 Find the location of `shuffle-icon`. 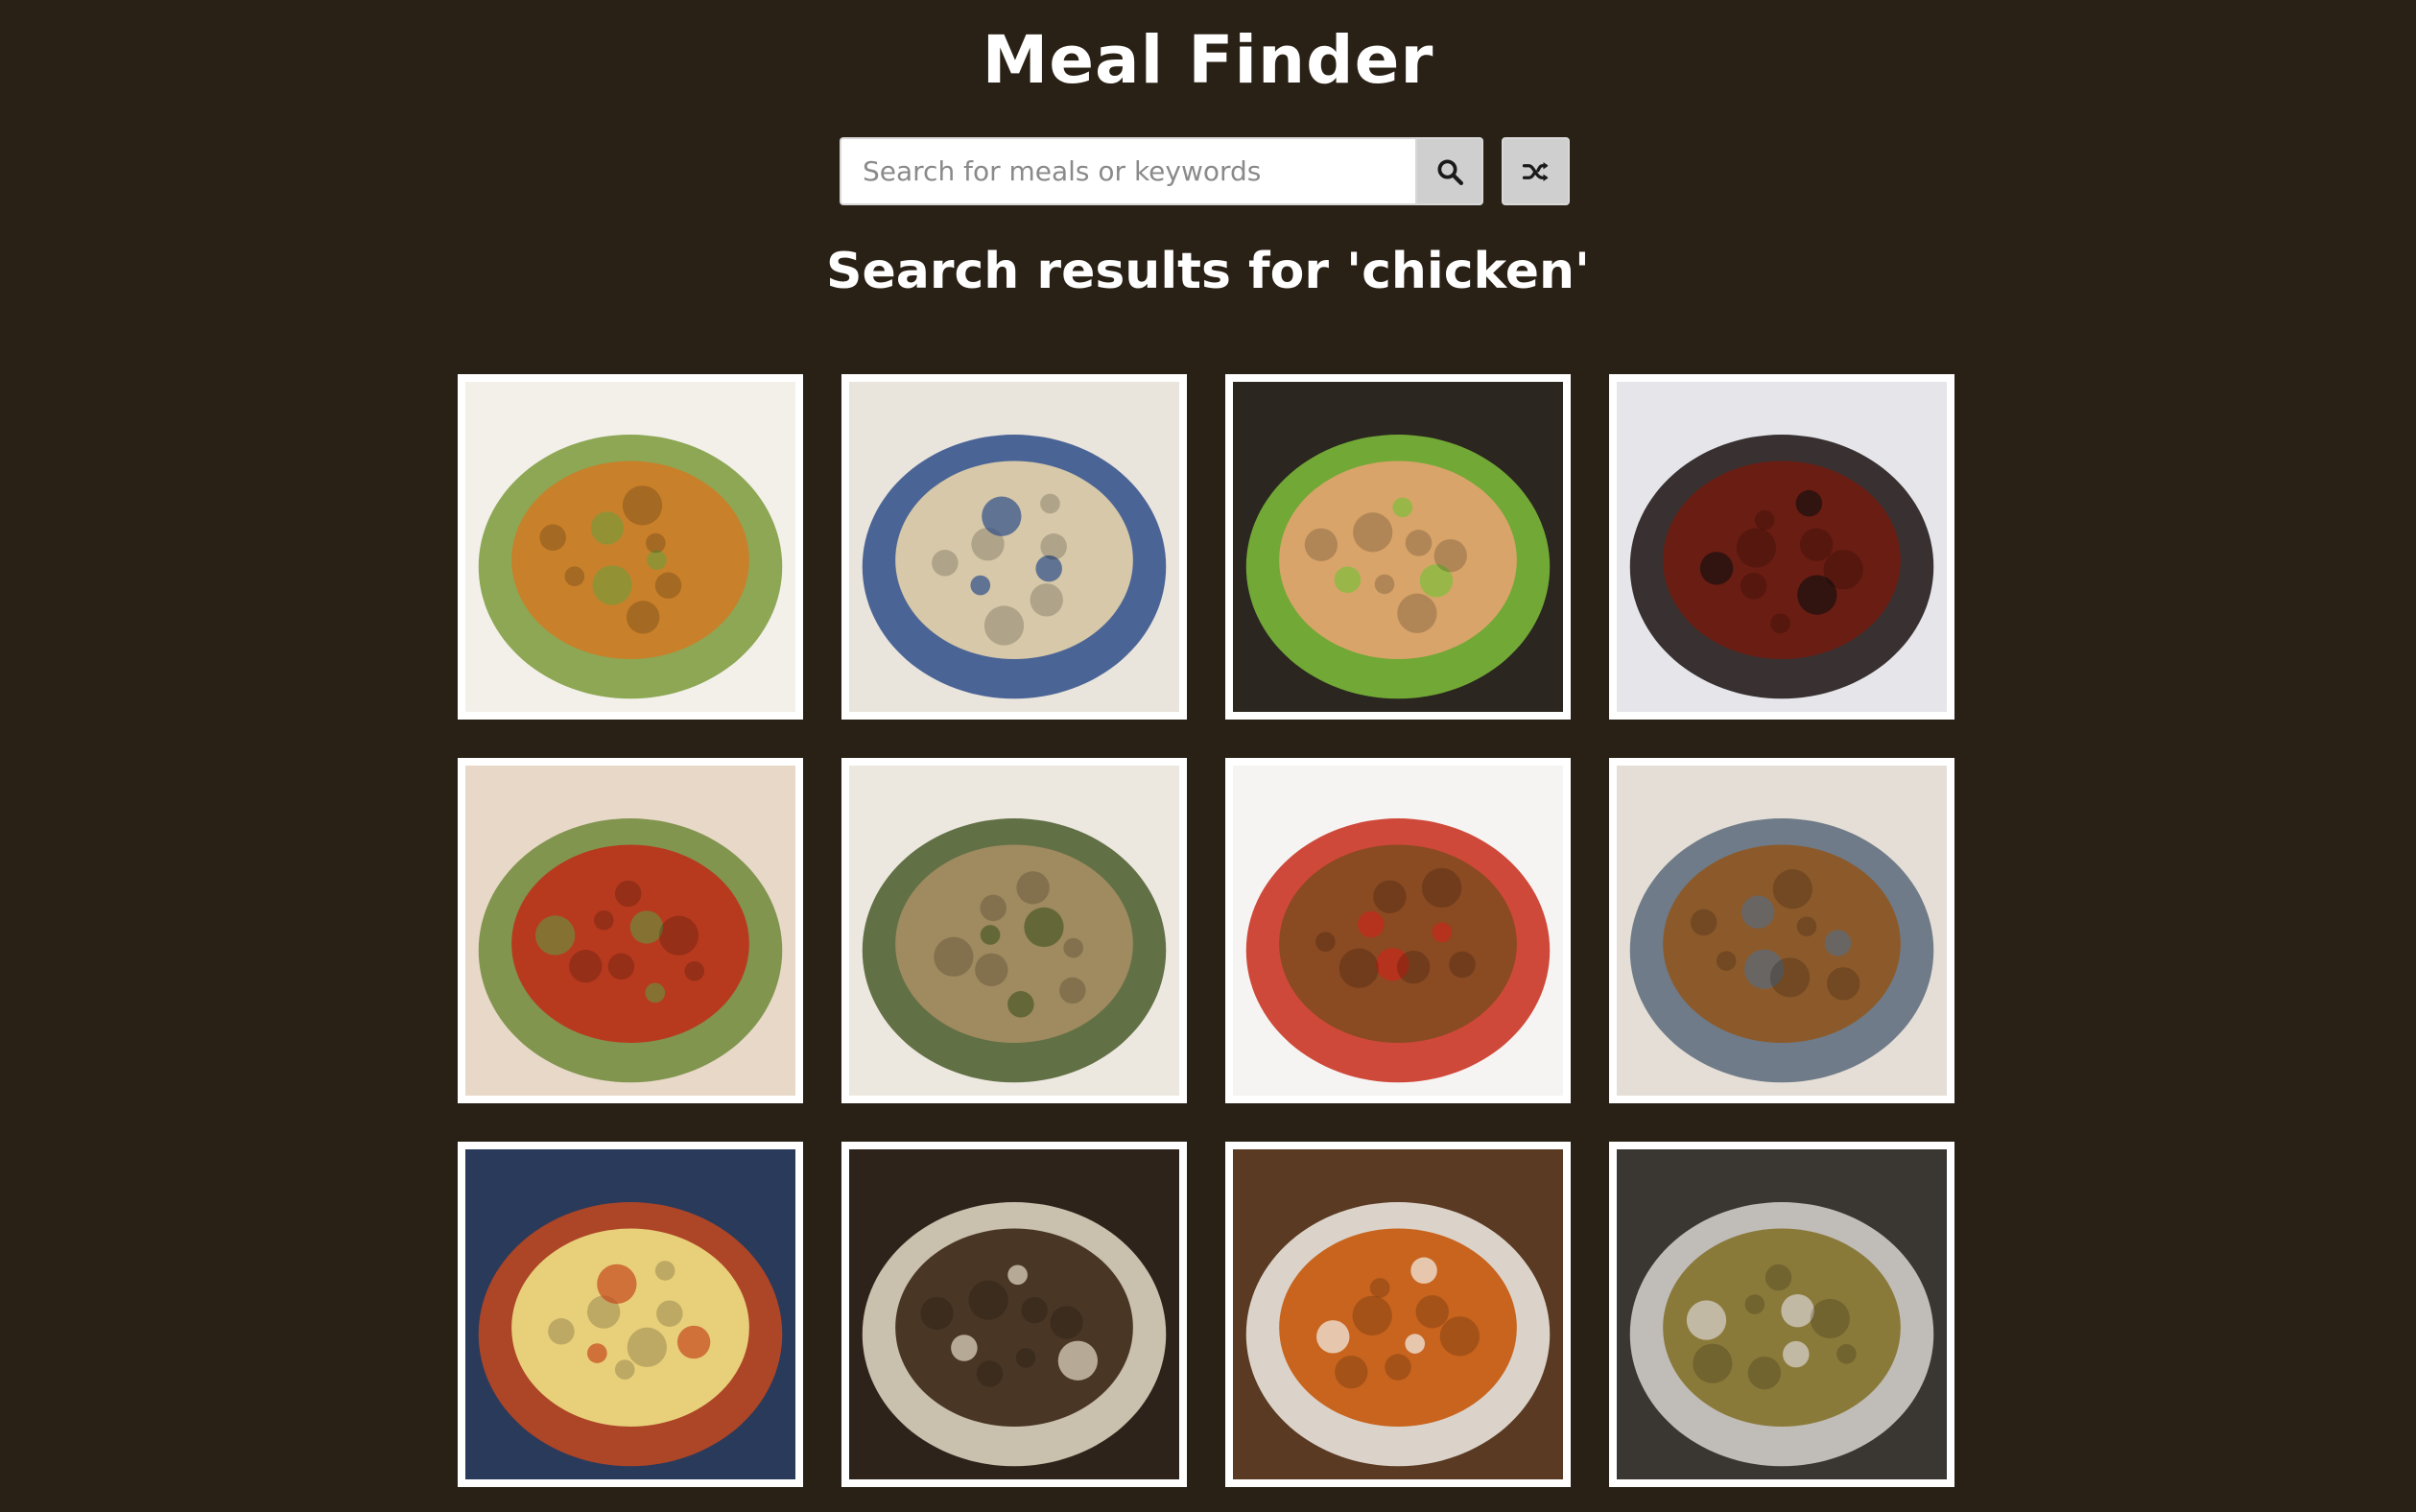

shuffle-icon is located at coordinates (1535, 171).